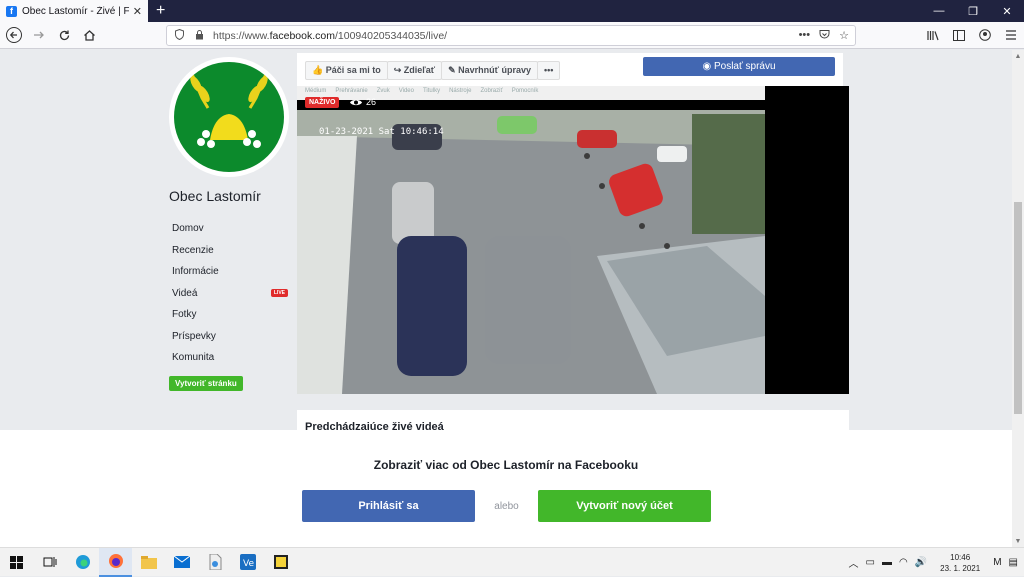 This screenshot has height=577, width=1024. I want to click on home-button, so click(89, 35).